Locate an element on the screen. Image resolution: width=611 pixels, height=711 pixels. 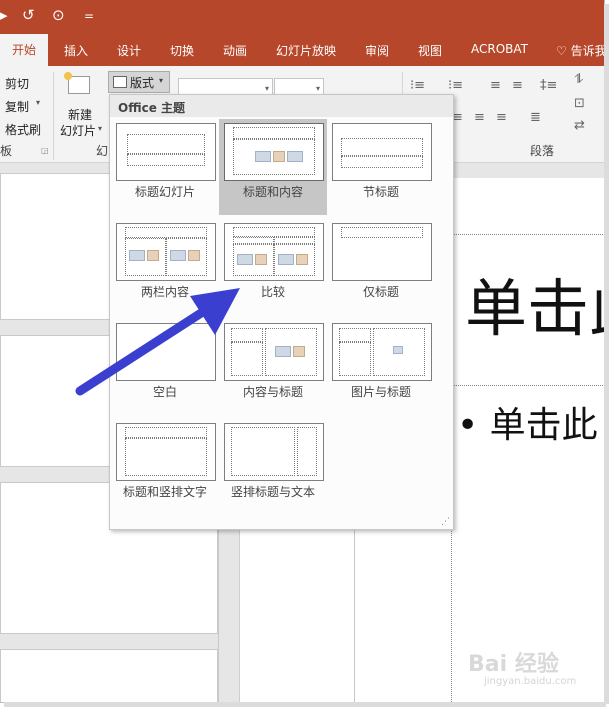
tab-view: 视图 is located at coordinates (430, 50).